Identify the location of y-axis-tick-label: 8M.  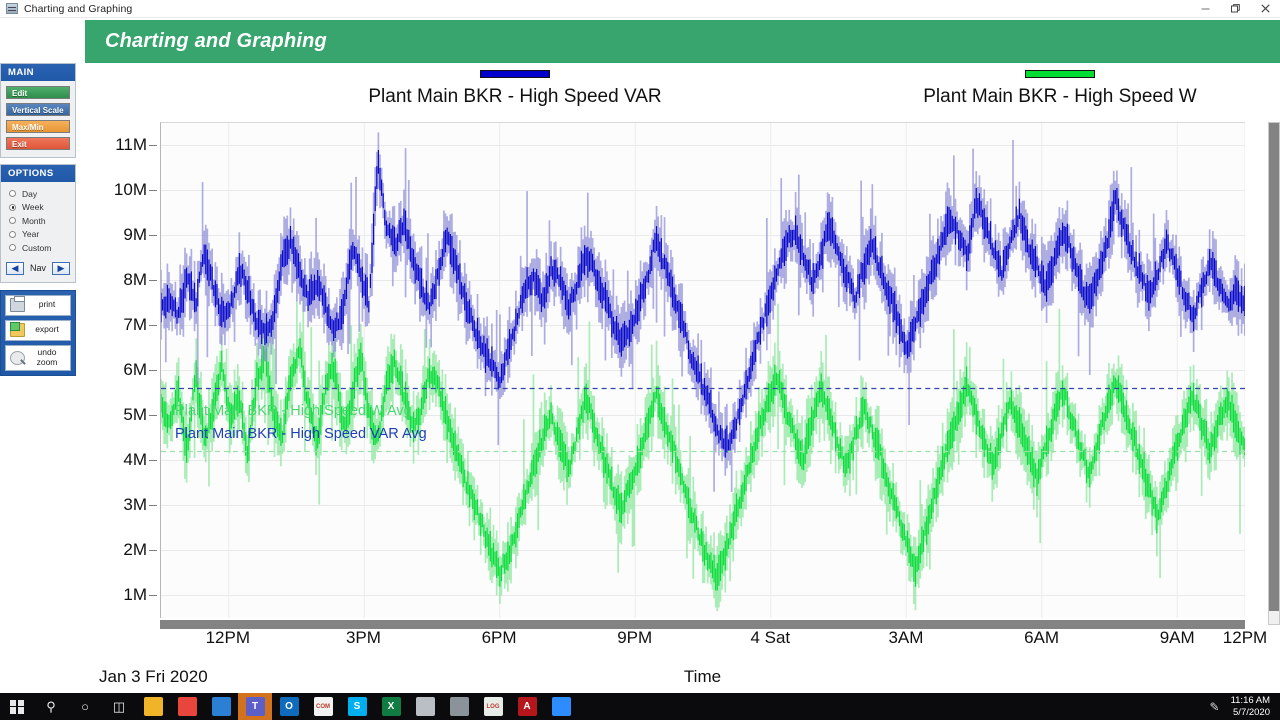
(135, 279).